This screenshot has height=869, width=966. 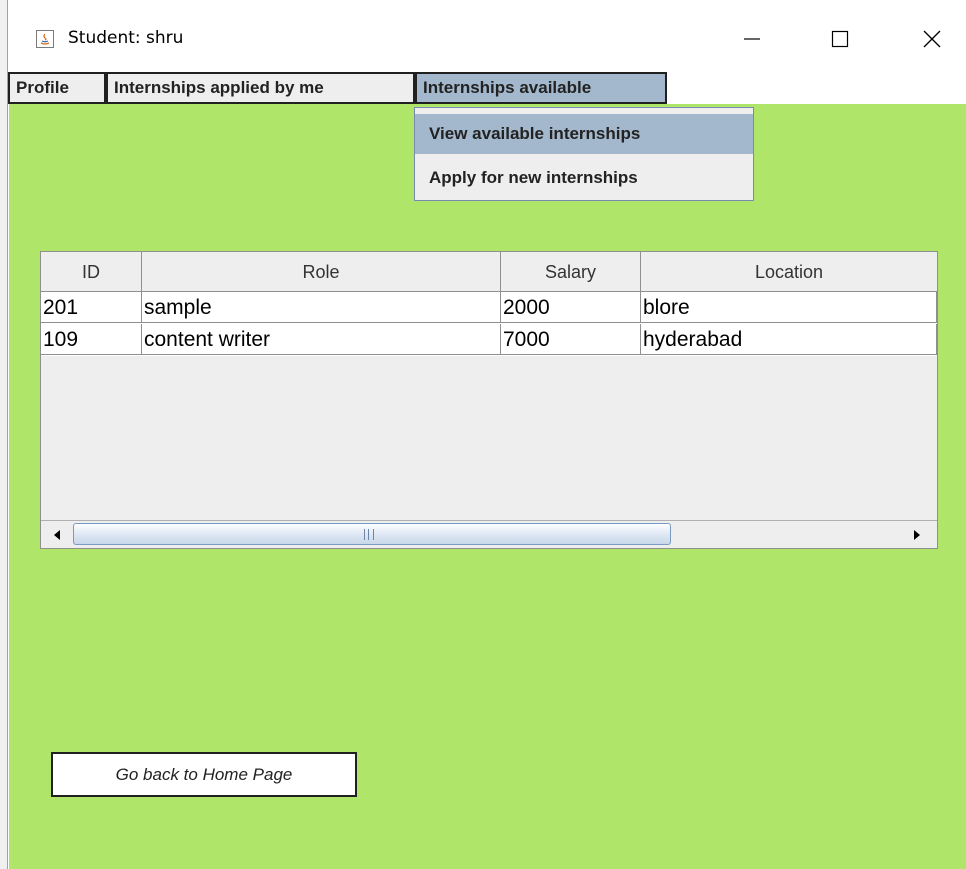 What do you see at coordinates (91, 339) in the screenshot?
I see `cell-id: 109` at bounding box center [91, 339].